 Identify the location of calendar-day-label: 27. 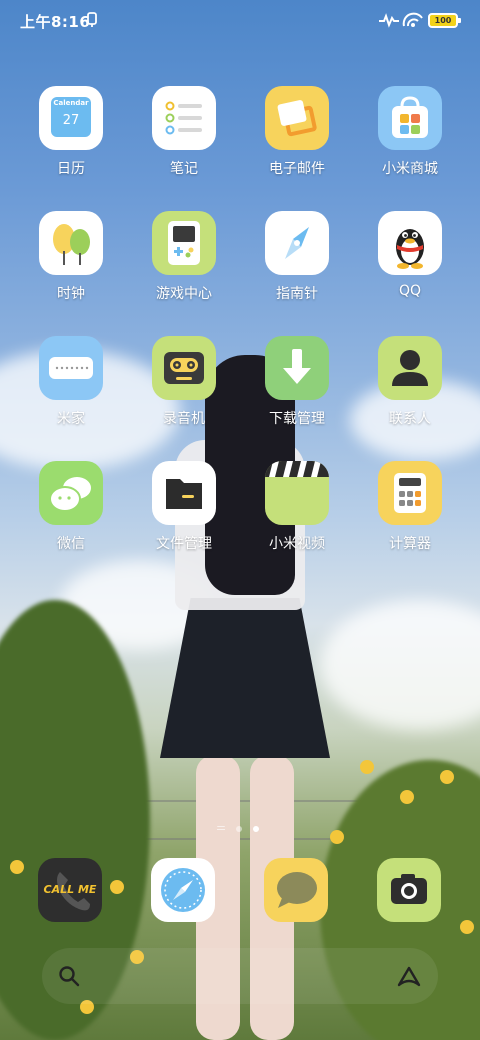
(71, 120).